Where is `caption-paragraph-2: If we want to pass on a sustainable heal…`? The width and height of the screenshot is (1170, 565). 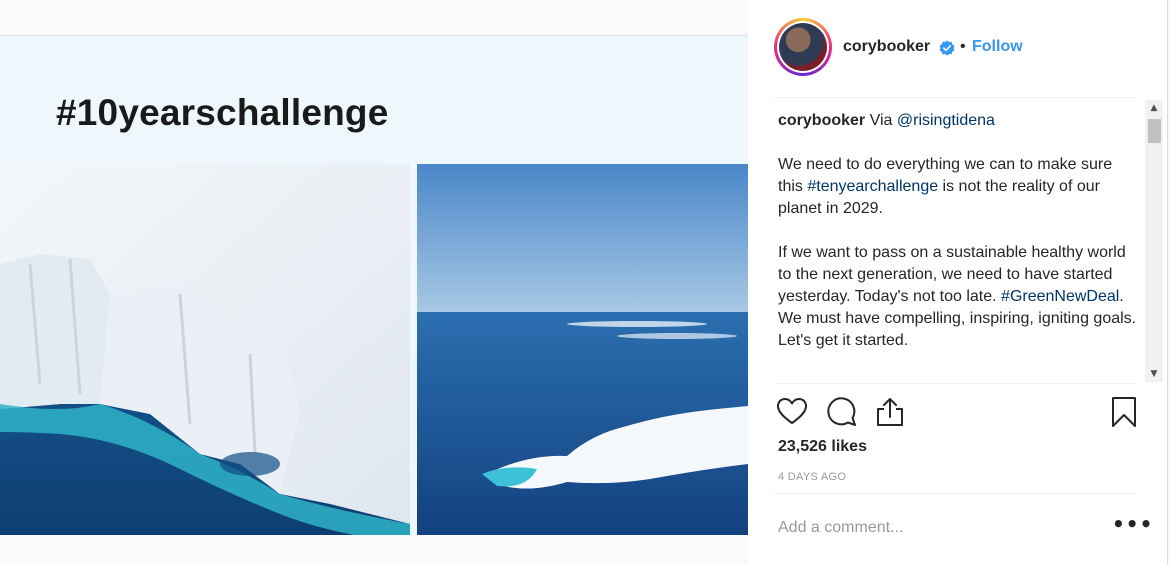 caption-paragraph-2: If we want to pass on a sustainable heal… is located at coordinates (958, 297).